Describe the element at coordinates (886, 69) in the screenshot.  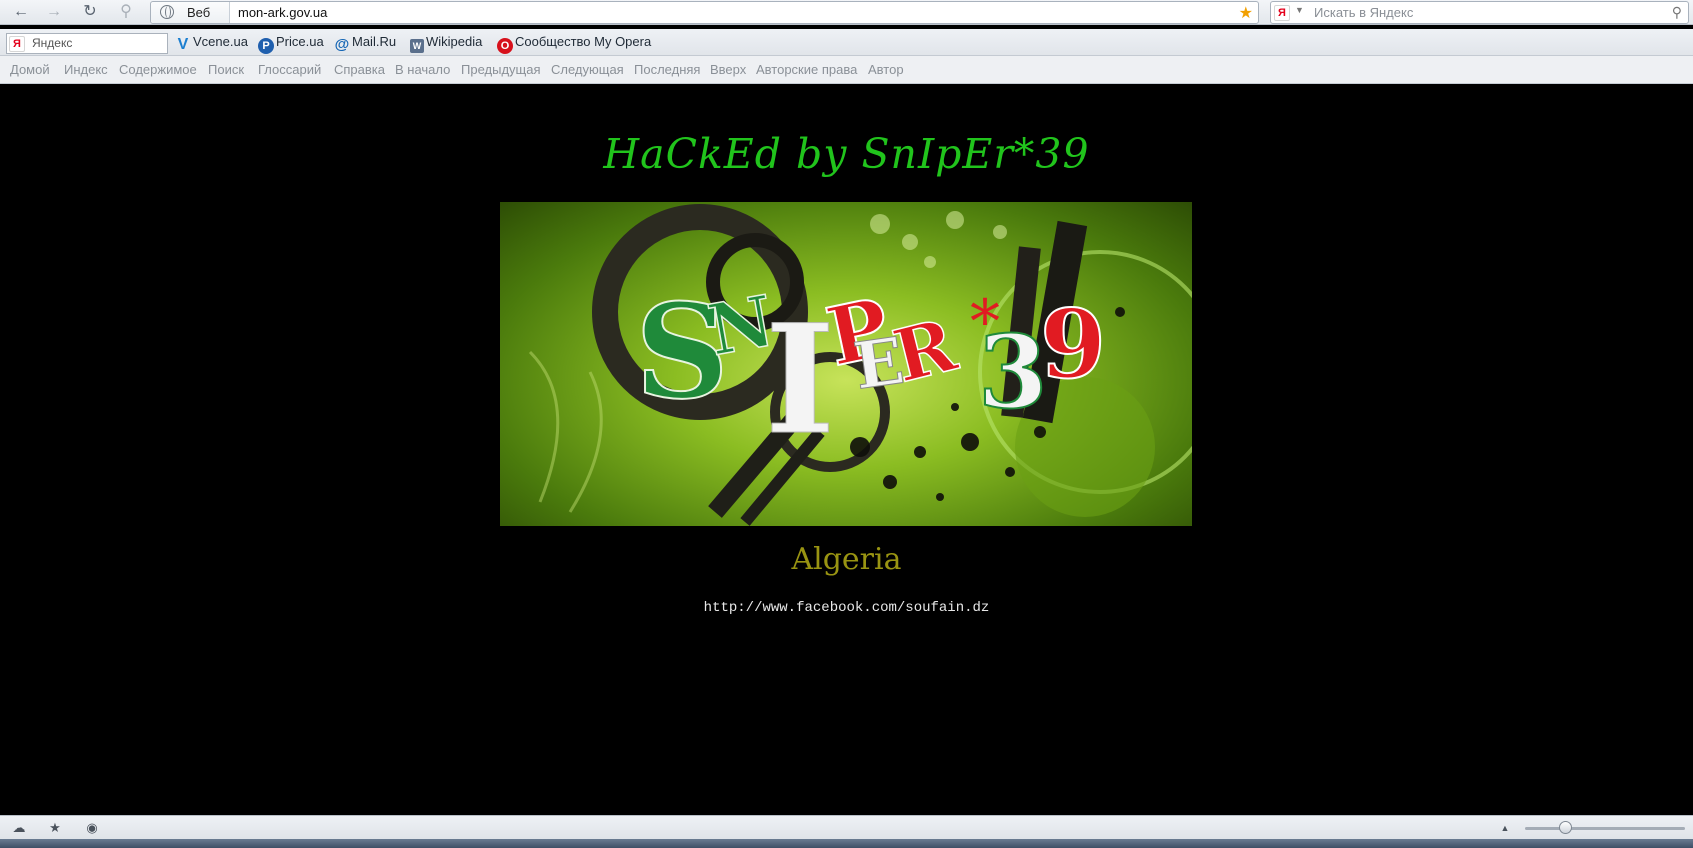
I see `nav-author: Автор` at that location.